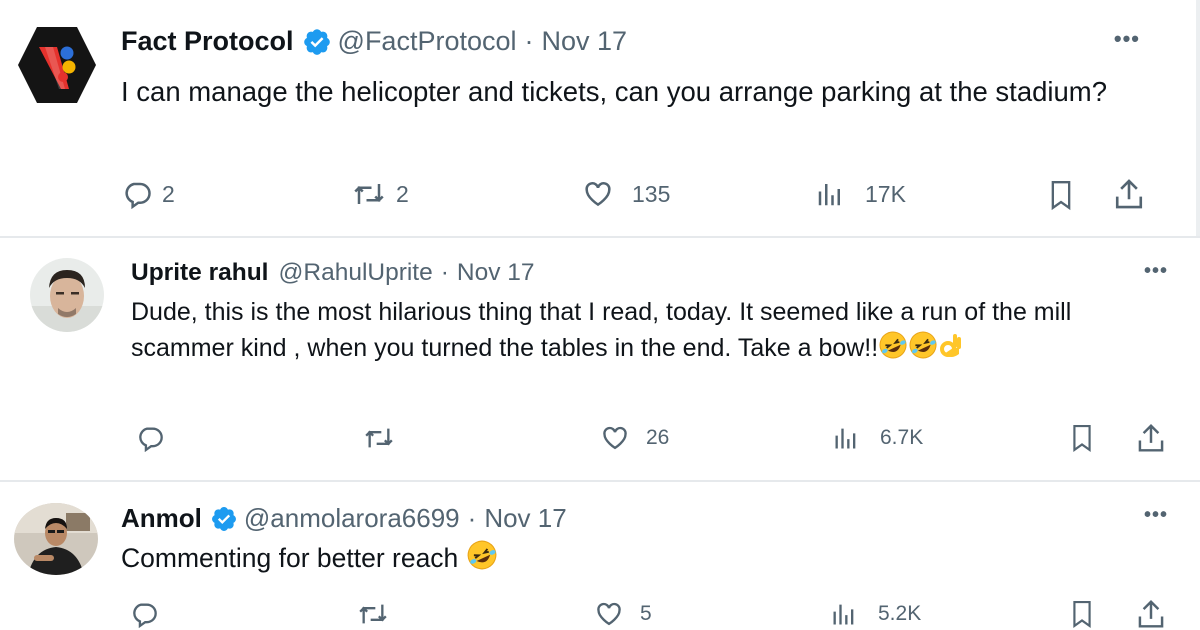  Describe the element at coordinates (900, 613) in the screenshot. I see `views-count: 5.2K` at that location.